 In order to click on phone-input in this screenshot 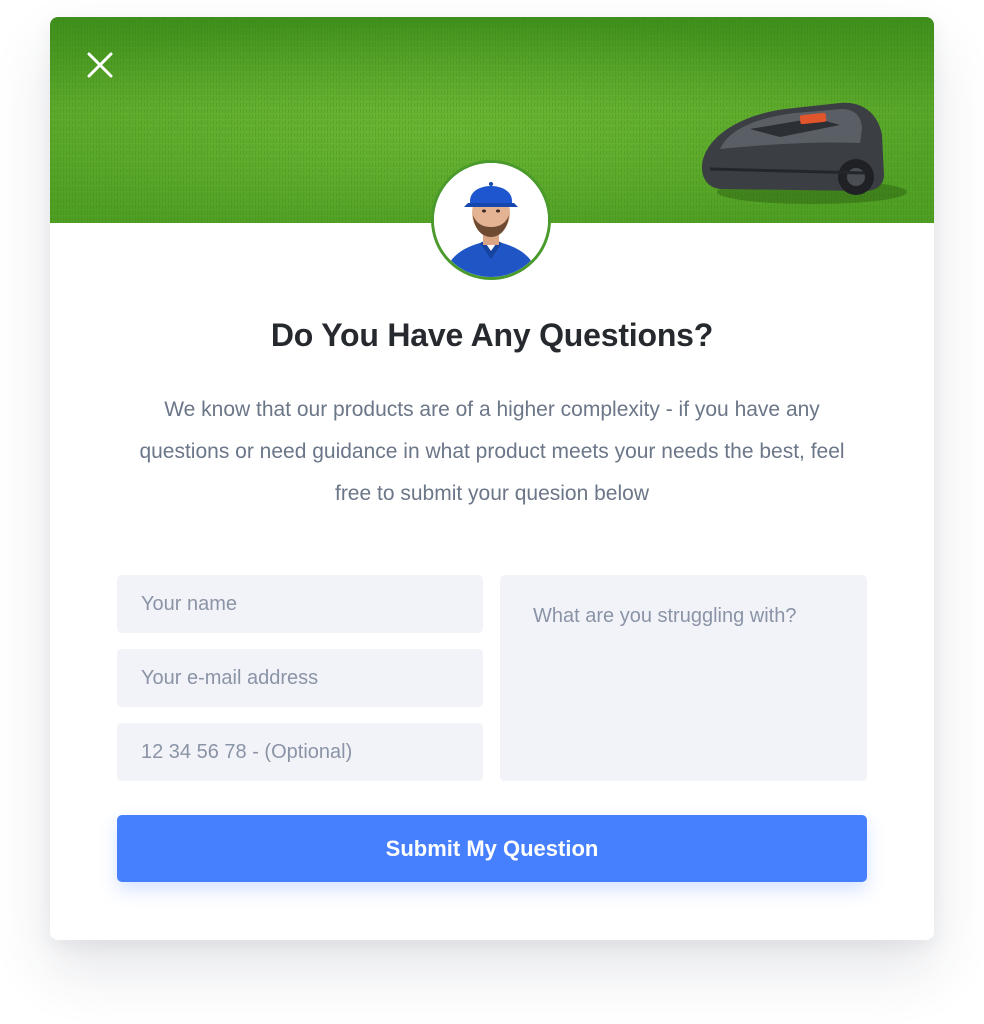, I will do `click(300, 752)`.